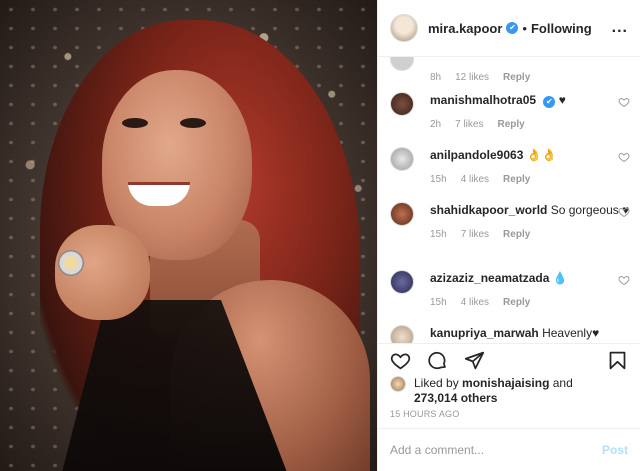 Image resolution: width=640 pixels, height=471 pixels. What do you see at coordinates (398, 384) in the screenshot?
I see `liker-avatar` at bounding box center [398, 384].